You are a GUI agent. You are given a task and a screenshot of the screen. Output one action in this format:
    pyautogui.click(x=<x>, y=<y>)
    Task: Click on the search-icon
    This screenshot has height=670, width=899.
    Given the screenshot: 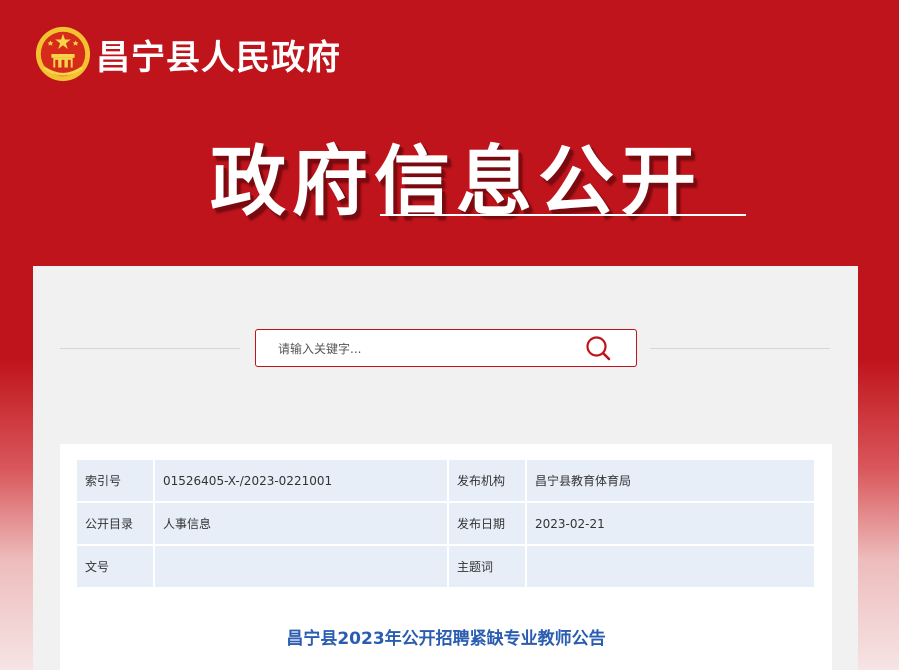 What is the action you would take?
    pyautogui.click(x=598, y=348)
    